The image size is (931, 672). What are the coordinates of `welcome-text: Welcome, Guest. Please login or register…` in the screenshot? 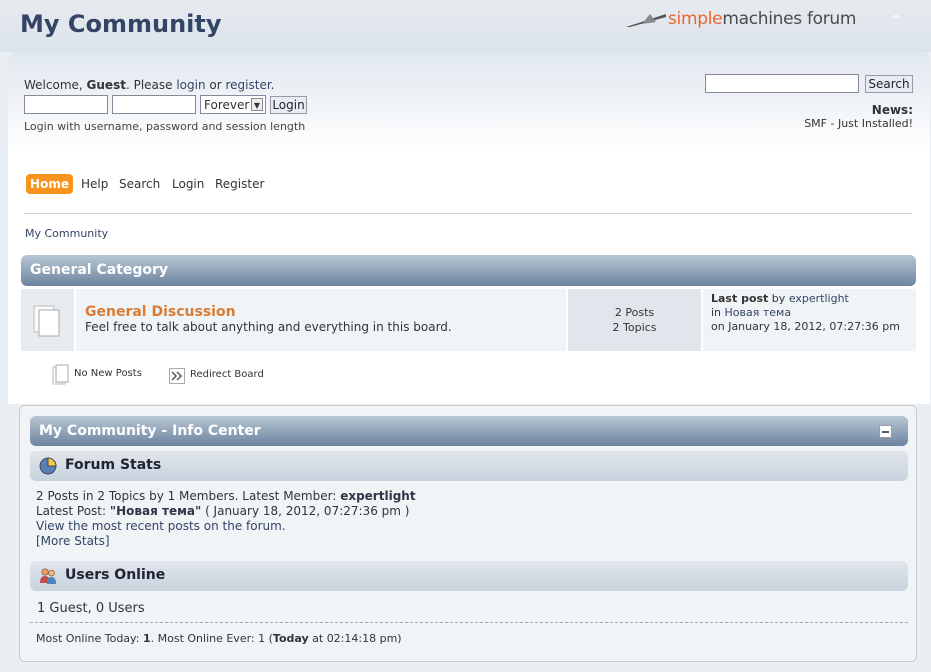 It's located at (149, 85).